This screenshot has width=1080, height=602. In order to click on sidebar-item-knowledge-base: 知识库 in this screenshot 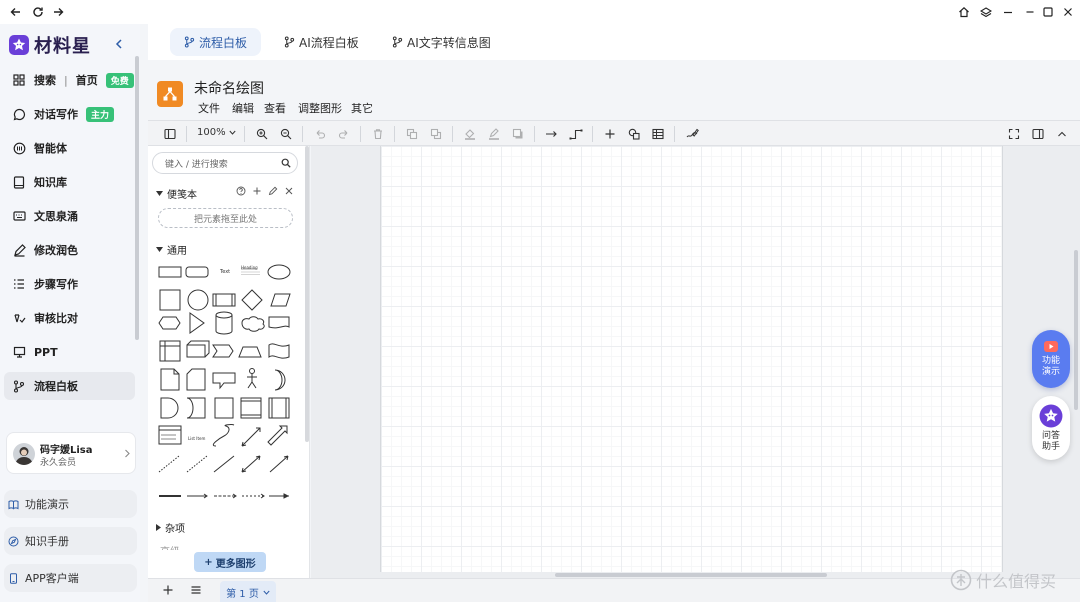, I will do `click(69, 182)`.